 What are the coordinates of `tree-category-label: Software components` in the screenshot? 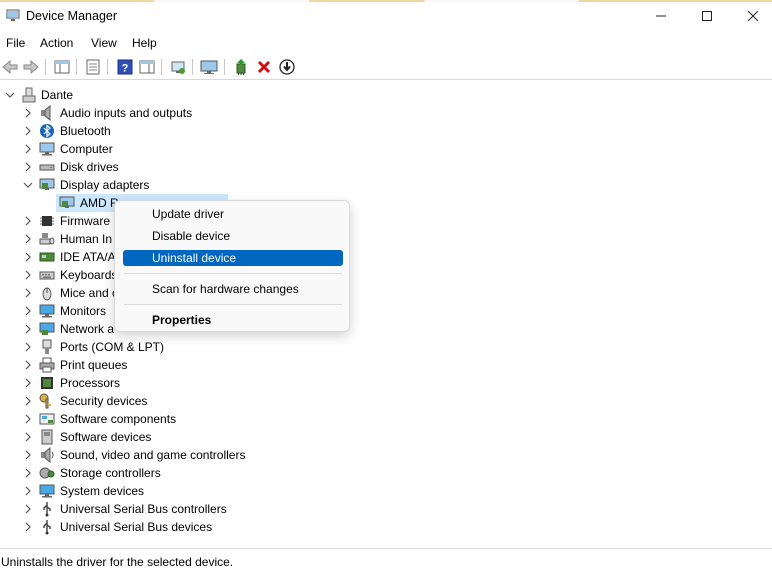 It's located at (118, 419).